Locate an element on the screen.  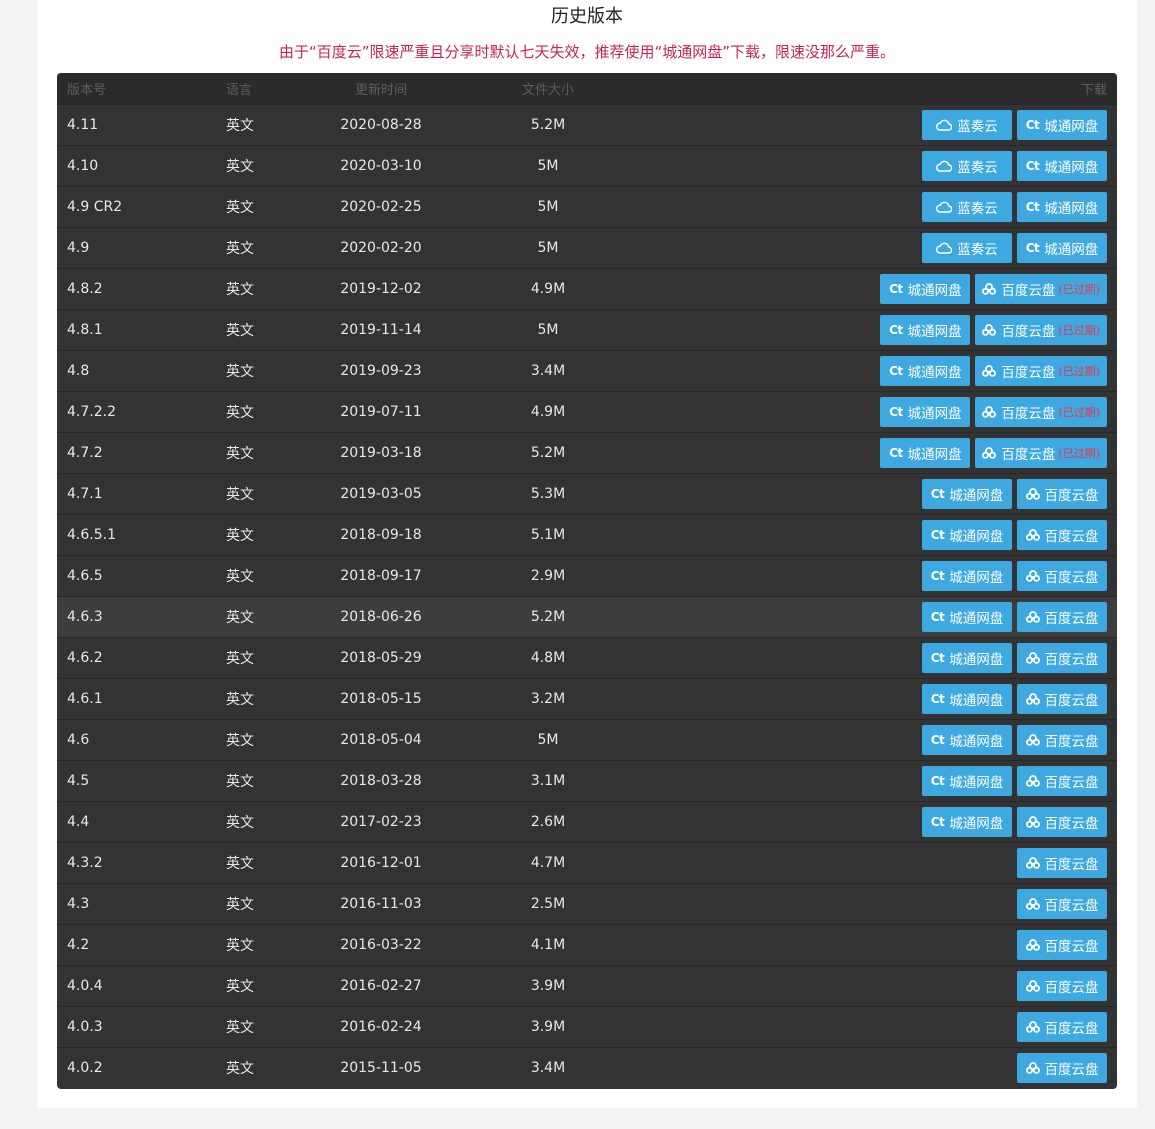
date-cell: 2017-02-23 is located at coordinates (381, 822).